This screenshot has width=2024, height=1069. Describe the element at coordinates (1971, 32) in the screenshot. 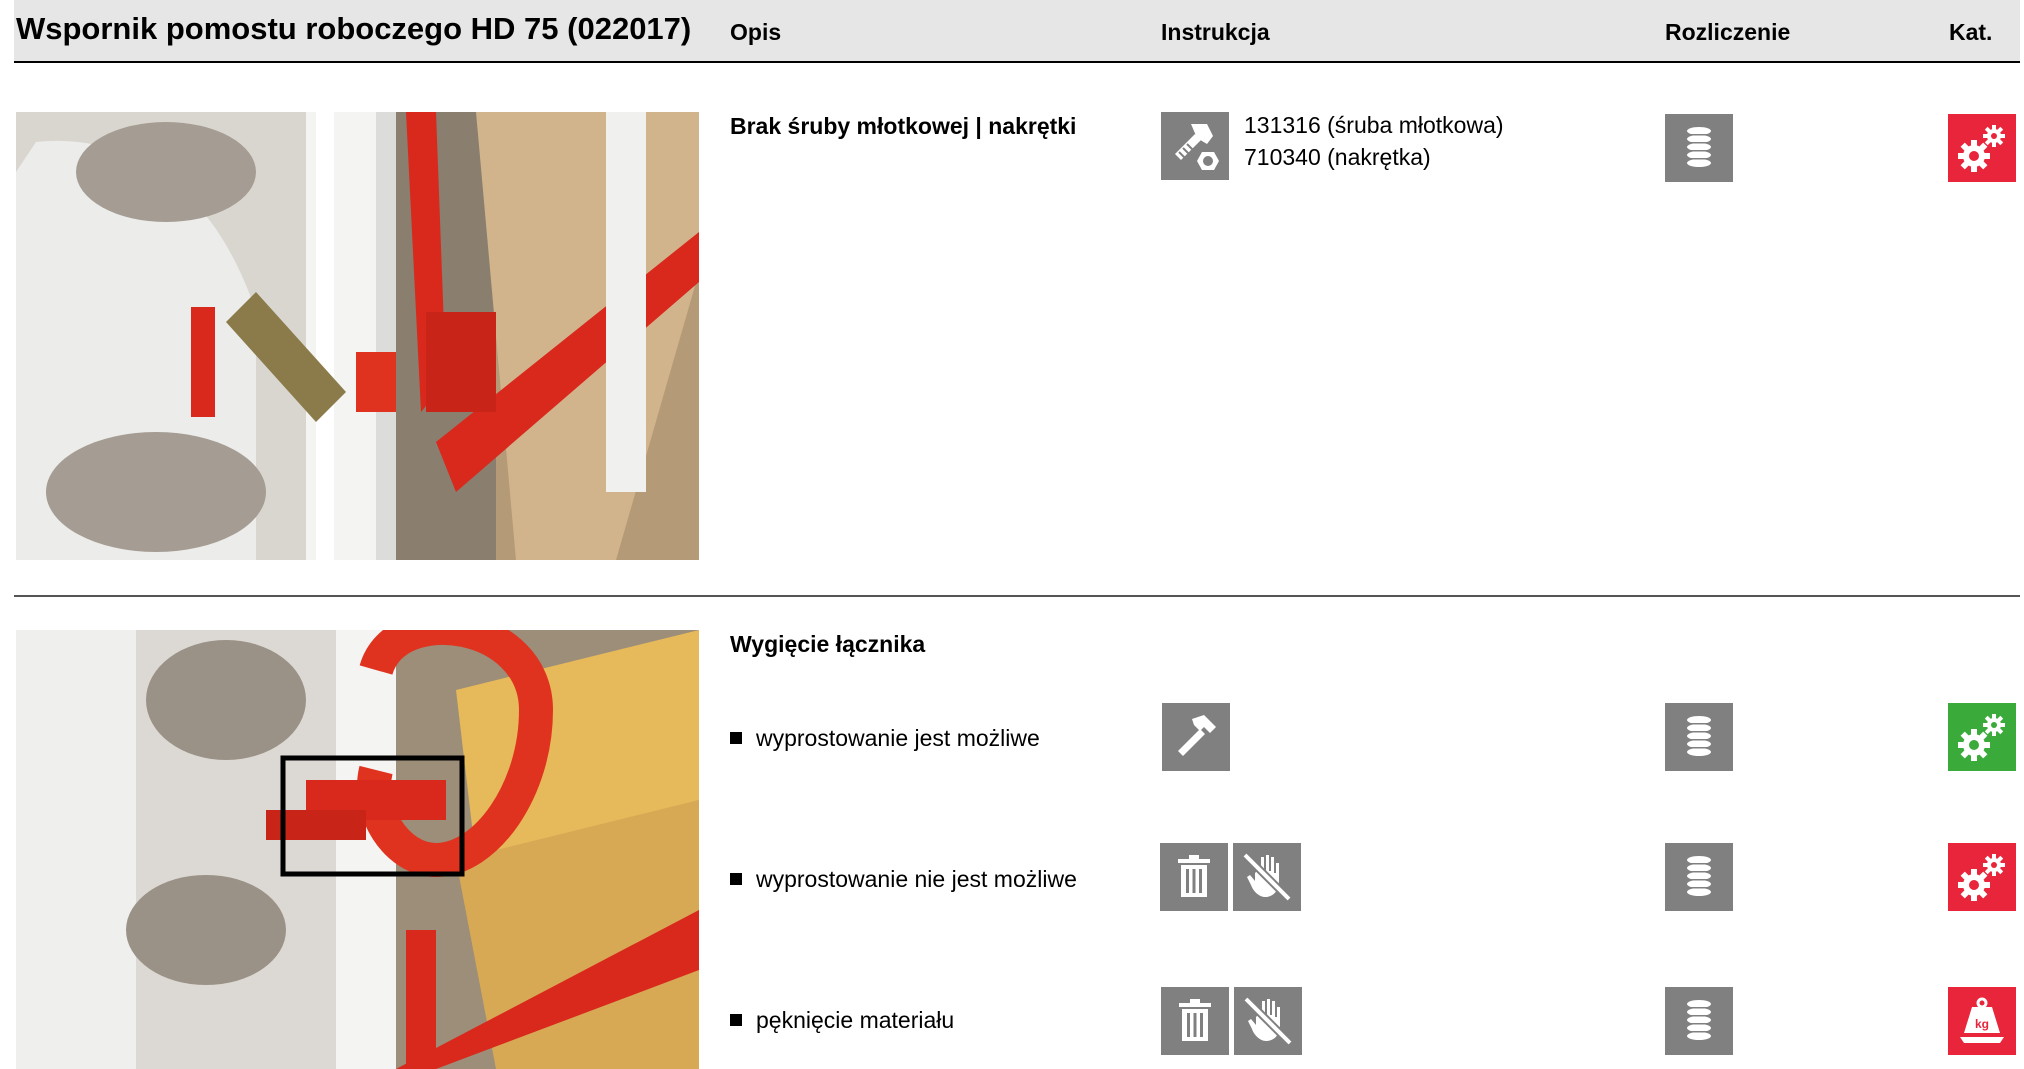

I see `column-header-kat: Kat.` at that location.